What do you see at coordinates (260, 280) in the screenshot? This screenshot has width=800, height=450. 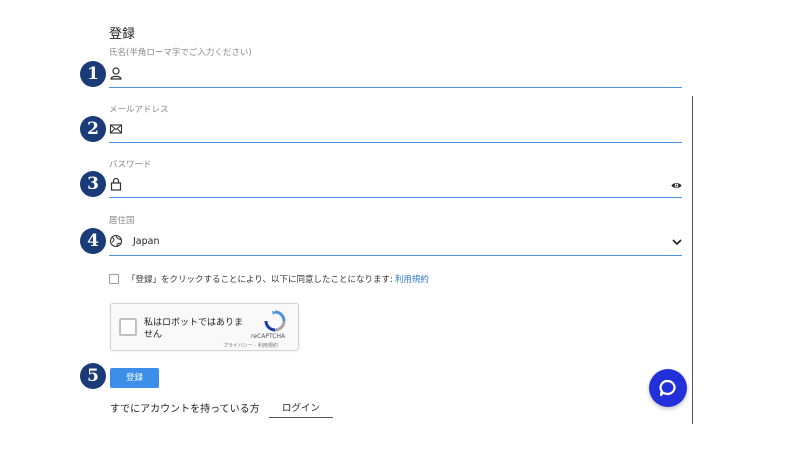 I see `terms-text: 「登録」をクリックすることにより、以下に同意したことになります:` at bounding box center [260, 280].